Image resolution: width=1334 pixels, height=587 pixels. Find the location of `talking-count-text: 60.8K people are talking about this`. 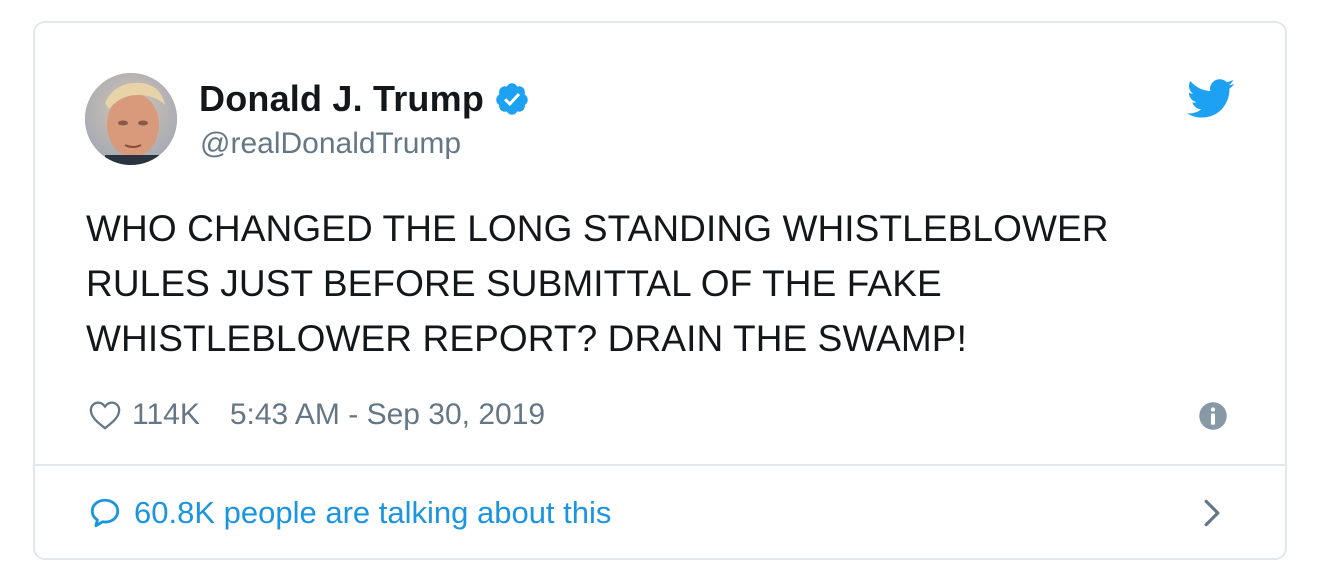

talking-count-text: 60.8K people are talking about this is located at coordinates (372, 513).